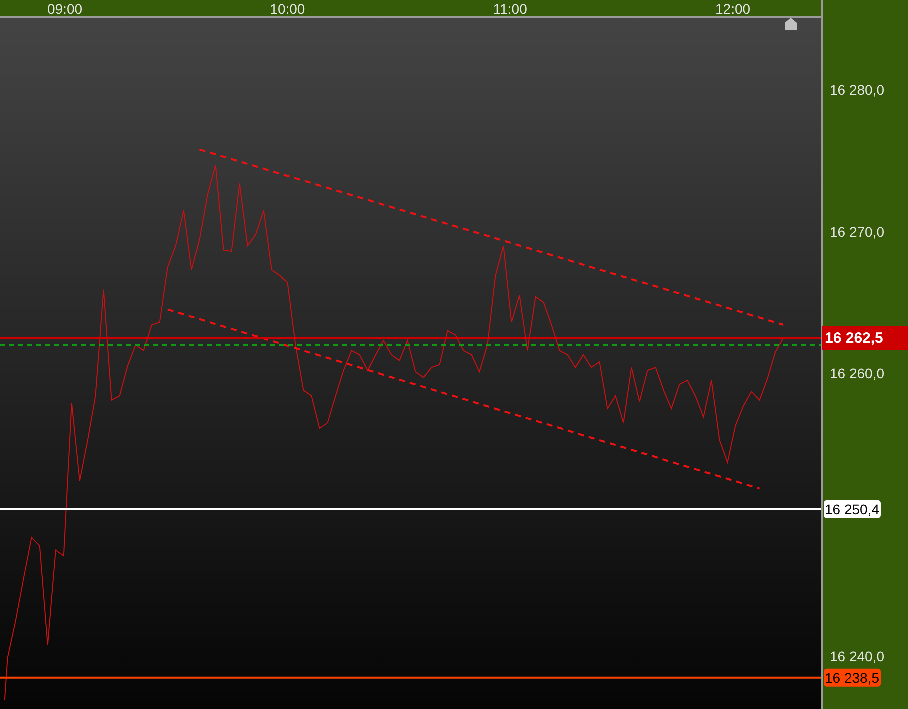  I want to click on time-label: 10:00, so click(288, 9).